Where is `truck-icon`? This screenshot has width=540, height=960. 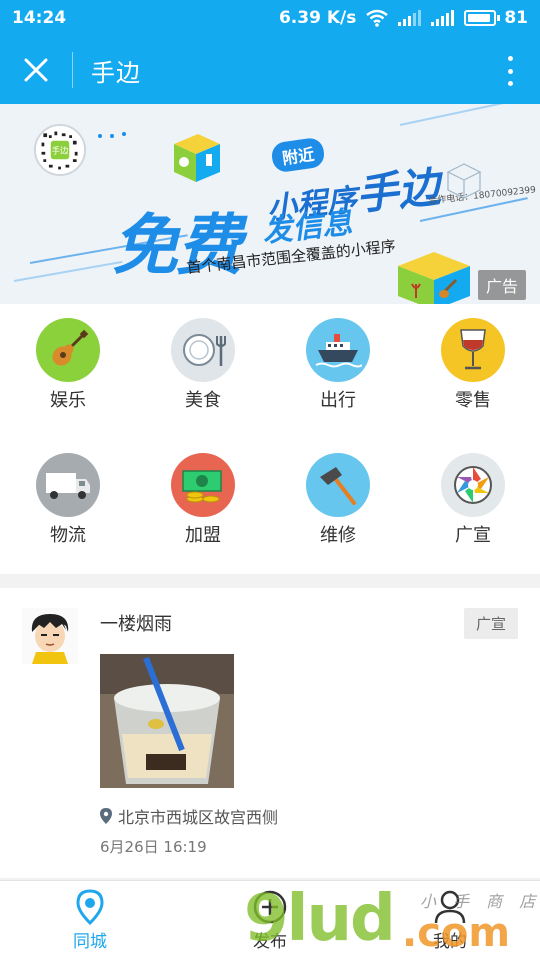
truck-icon is located at coordinates (68, 486).